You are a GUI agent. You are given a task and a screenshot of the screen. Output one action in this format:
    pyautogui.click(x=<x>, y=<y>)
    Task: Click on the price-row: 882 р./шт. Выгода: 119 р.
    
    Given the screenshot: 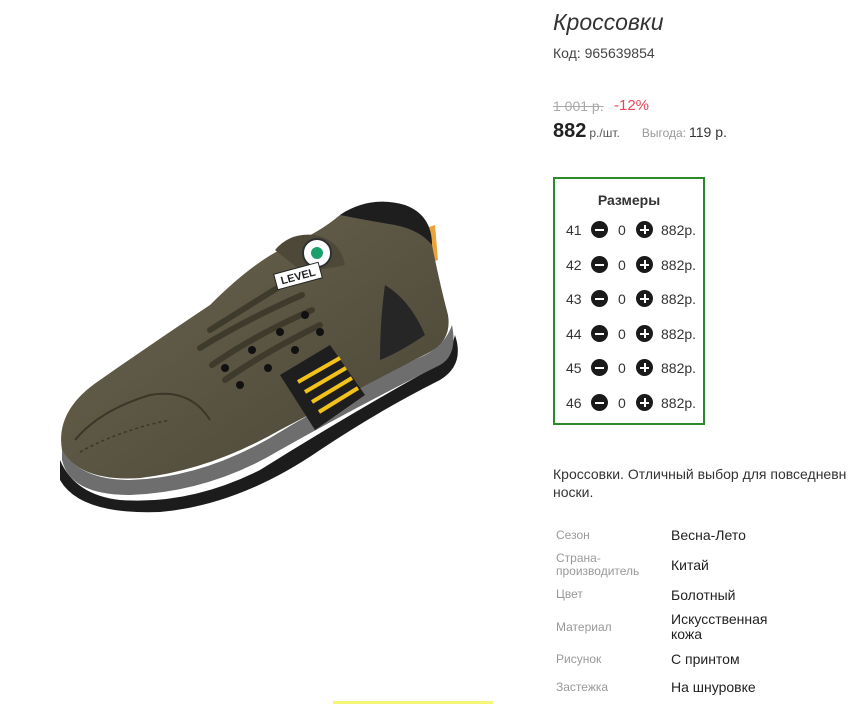 What is the action you would take?
    pyautogui.click(x=640, y=131)
    